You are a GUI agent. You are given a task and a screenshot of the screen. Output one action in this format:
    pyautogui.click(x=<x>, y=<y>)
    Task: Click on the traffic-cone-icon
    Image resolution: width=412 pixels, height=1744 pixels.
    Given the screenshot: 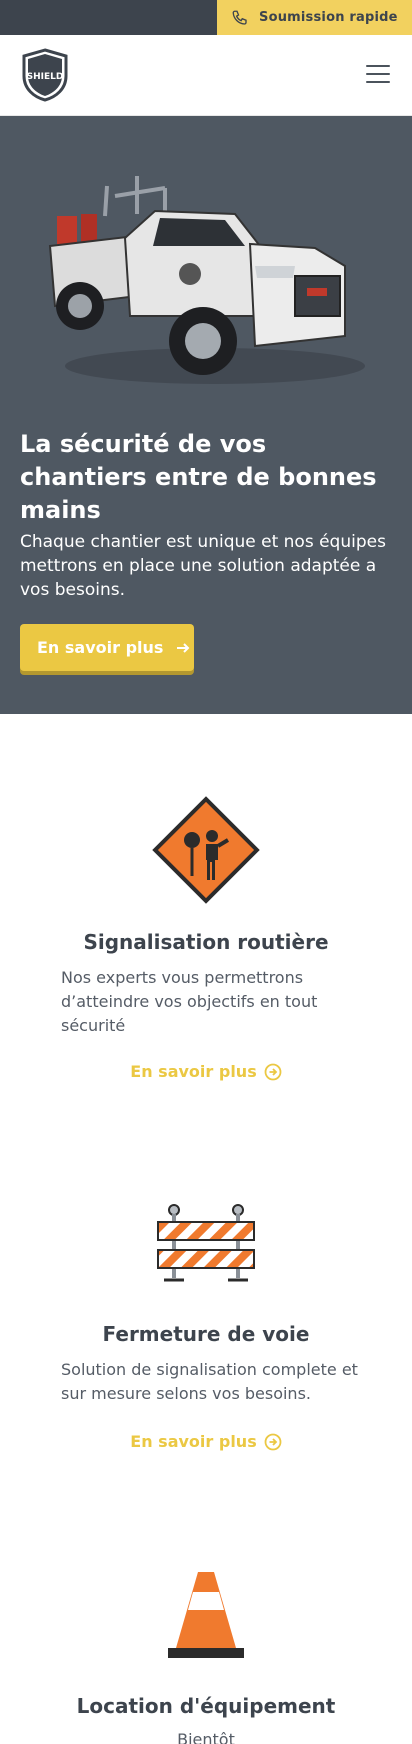 What is the action you would take?
    pyautogui.click(x=206, y=1615)
    